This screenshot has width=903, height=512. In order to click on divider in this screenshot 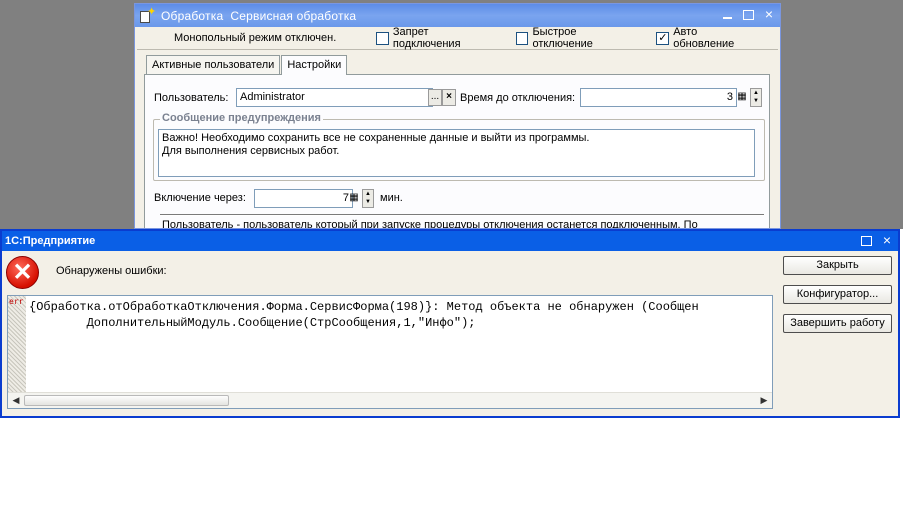, I will do `click(462, 215)`.